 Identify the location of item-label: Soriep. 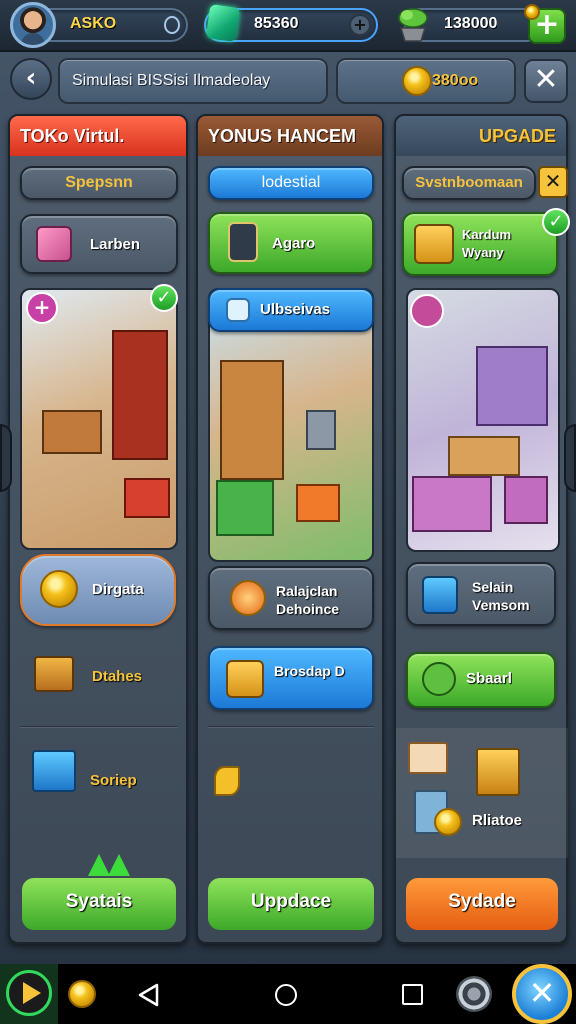
(113, 780).